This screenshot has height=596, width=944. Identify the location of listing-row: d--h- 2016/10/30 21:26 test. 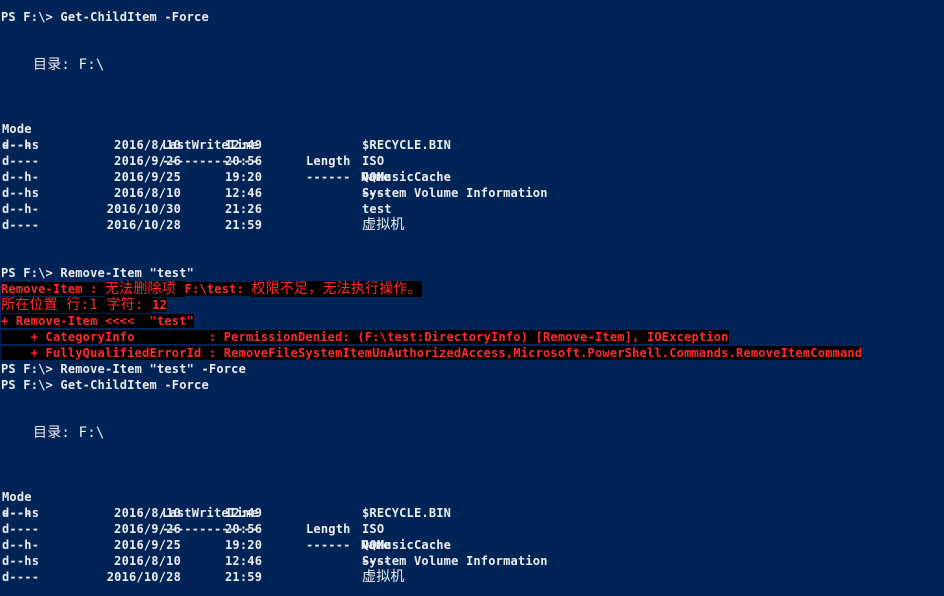
(471, 209).